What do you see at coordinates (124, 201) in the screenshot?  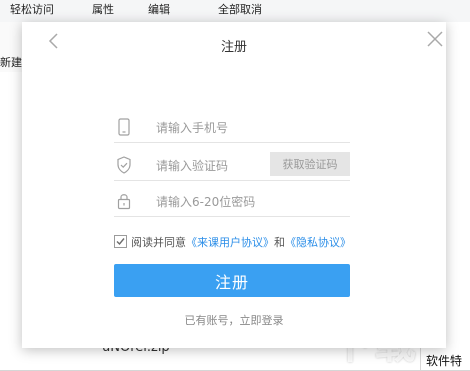 I see `lock-icon` at bounding box center [124, 201].